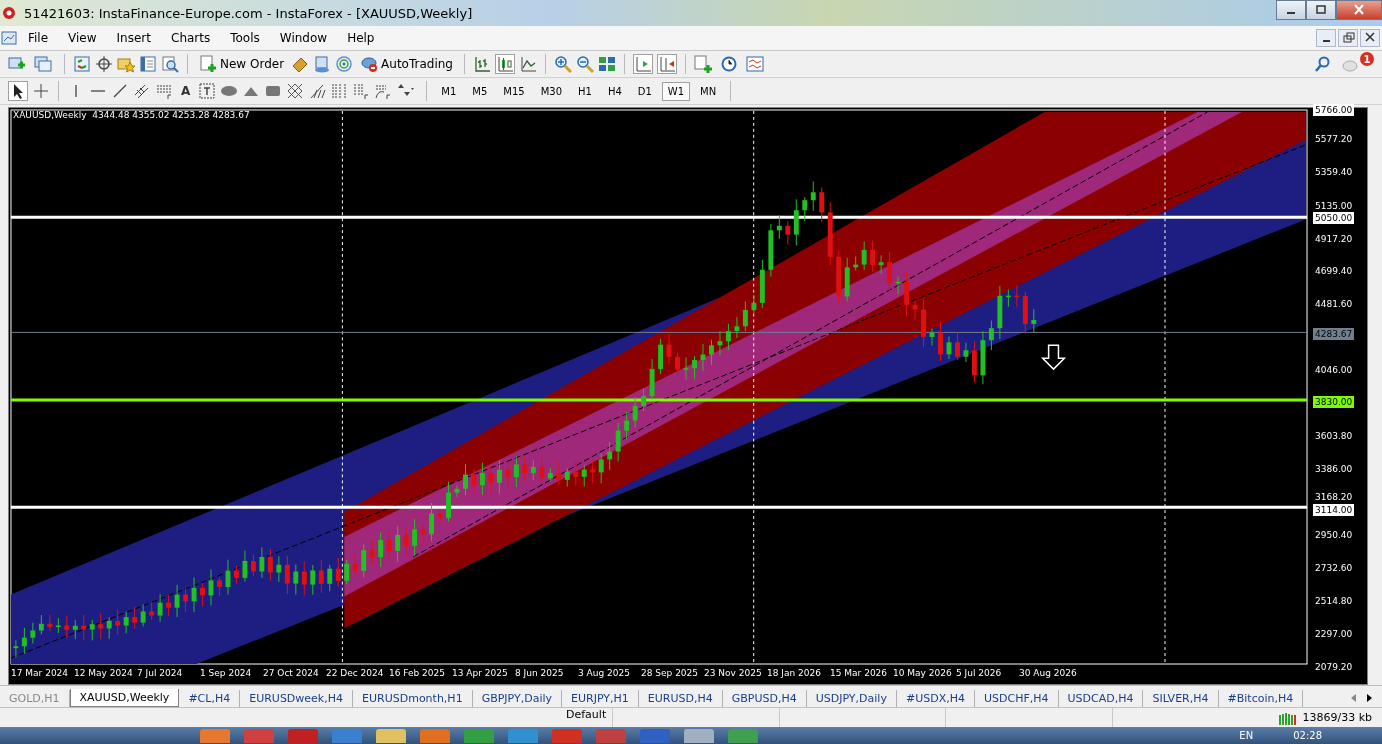 The height and width of the screenshot is (744, 1382). What do you see at coordinates (480, 91) in the screenshot?
I see `timeframe-button: M5` at bounding box center [480, 91].